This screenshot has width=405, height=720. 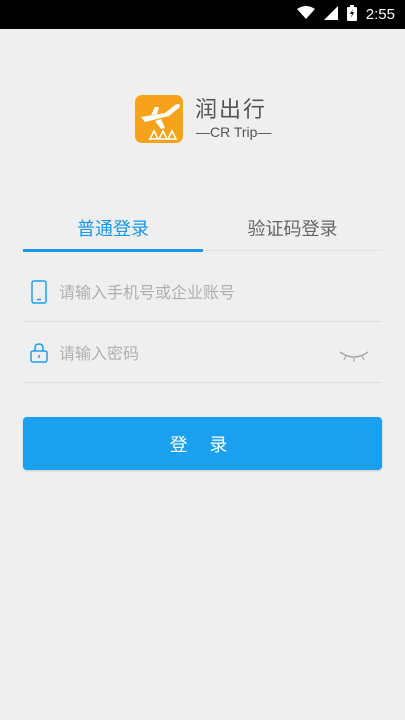 I want to click on phone-icon, so click(x=39, y=292).